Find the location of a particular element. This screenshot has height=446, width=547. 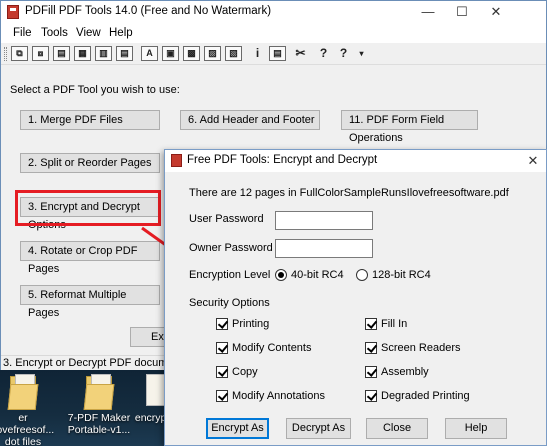

radio-128bit-label: 128-bit RC4 is located at coordinates (401, 275).